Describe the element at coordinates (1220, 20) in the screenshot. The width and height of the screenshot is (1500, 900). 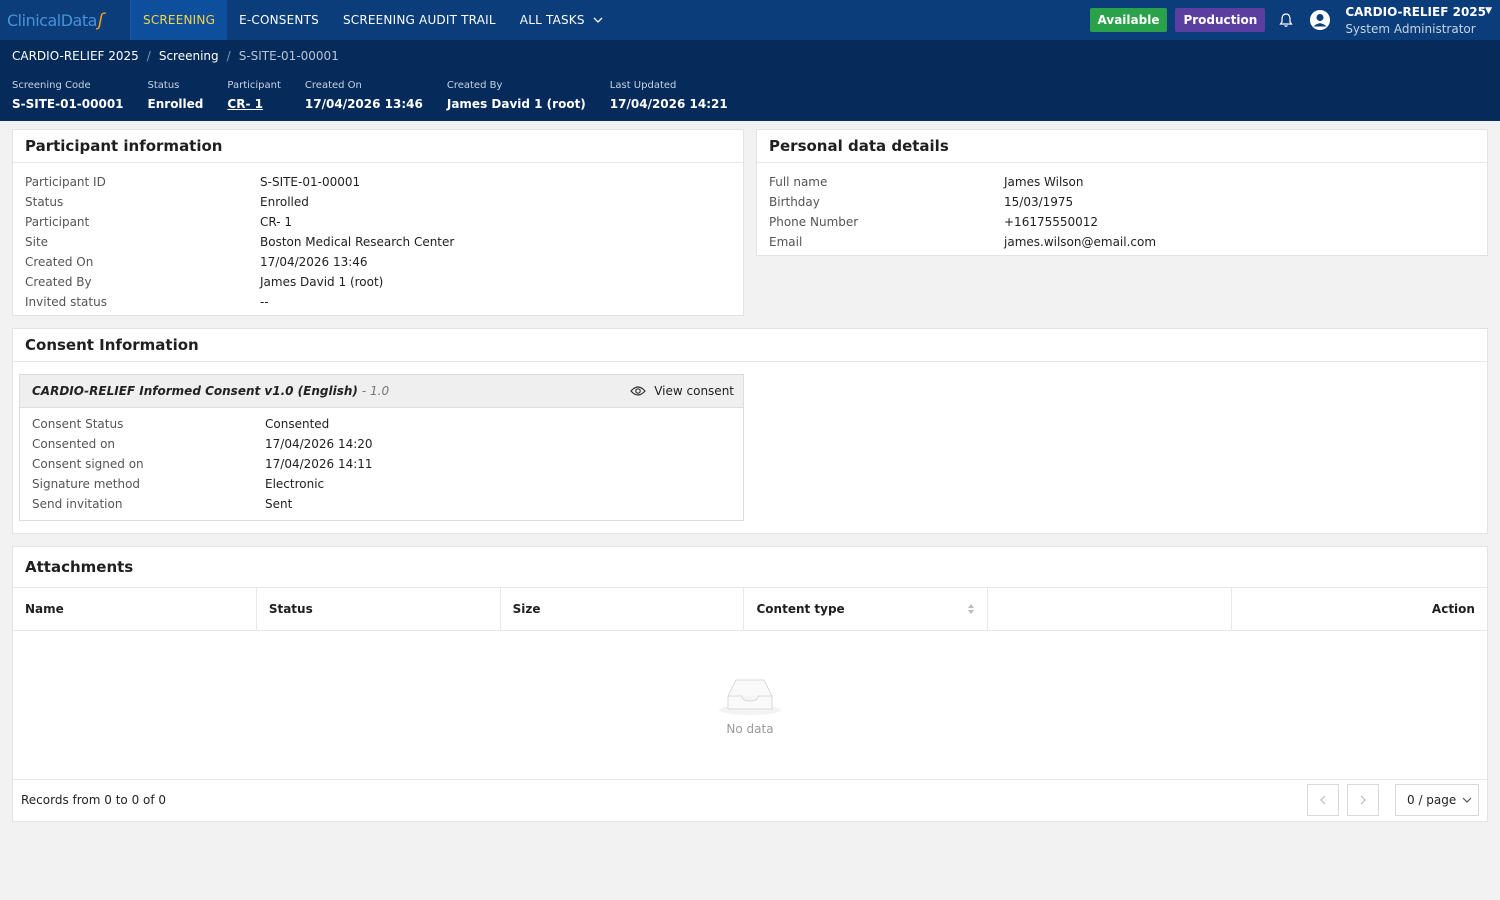
I see `environment-badge: Production` at that location.